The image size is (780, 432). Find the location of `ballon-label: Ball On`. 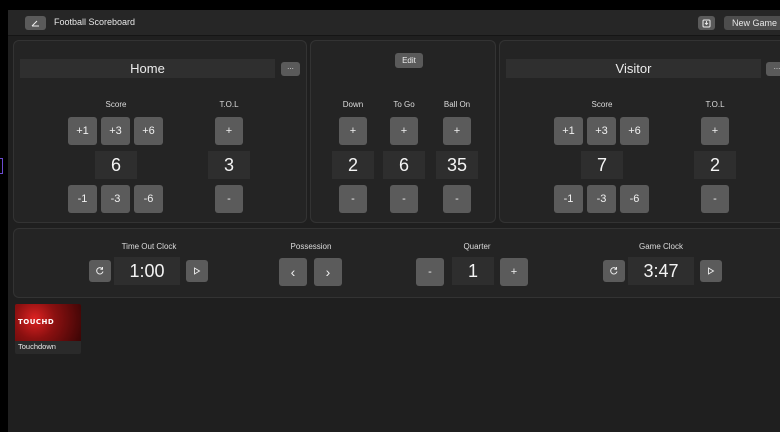

ballon-label: Ball On is located at coordinates (457, 104).